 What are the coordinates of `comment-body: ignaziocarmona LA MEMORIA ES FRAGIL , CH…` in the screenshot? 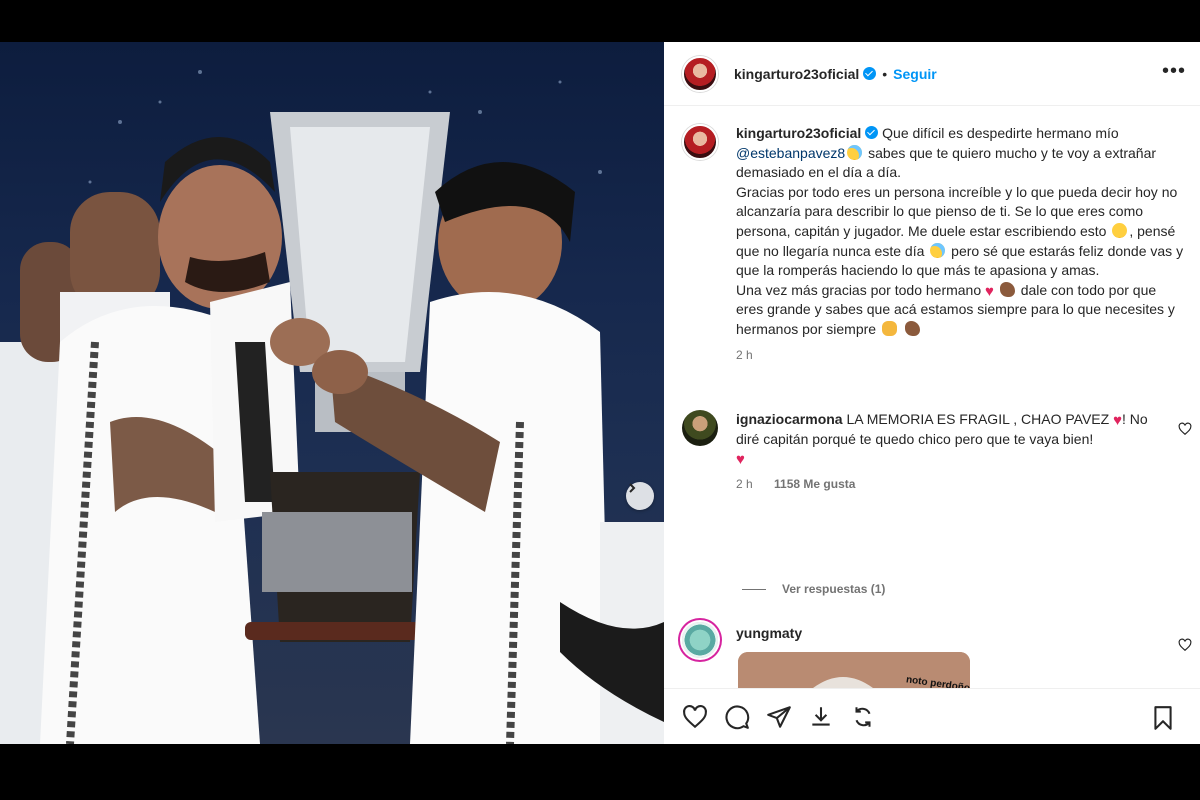 It's located at (951, 452).